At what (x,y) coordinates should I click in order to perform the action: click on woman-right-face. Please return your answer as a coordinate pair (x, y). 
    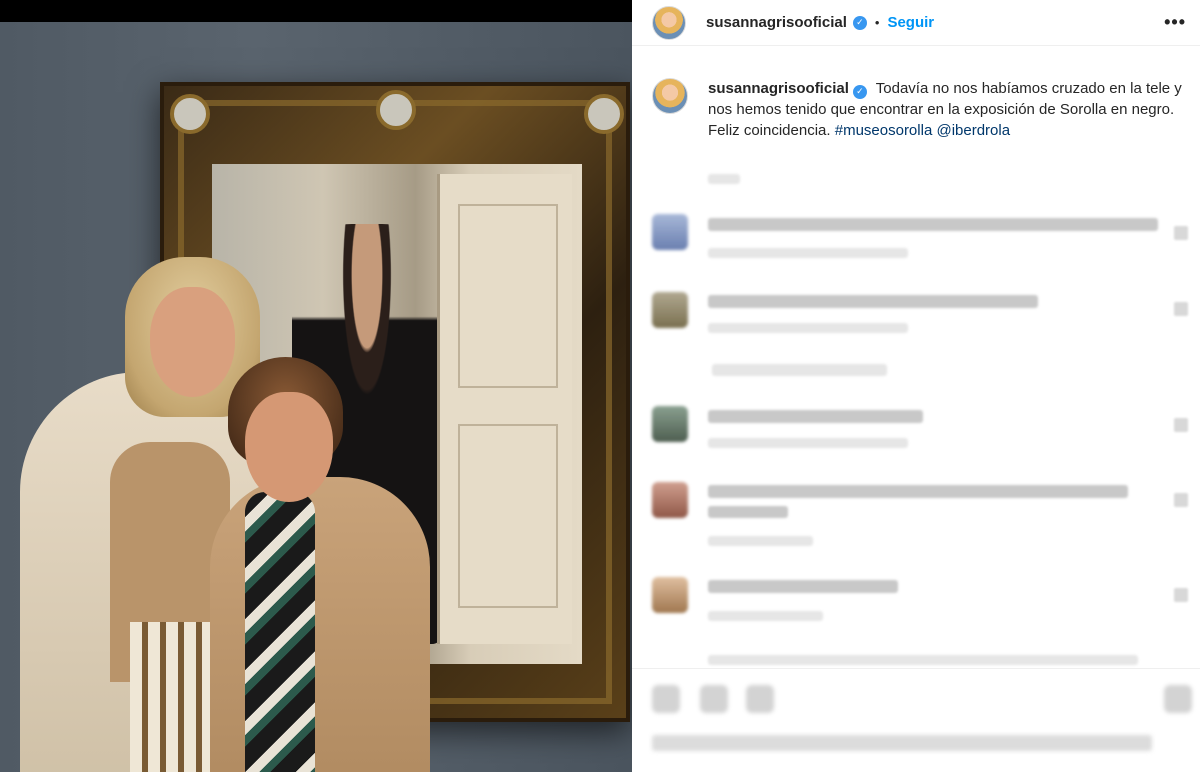
    Looking at the image, I should click on (289, 447).